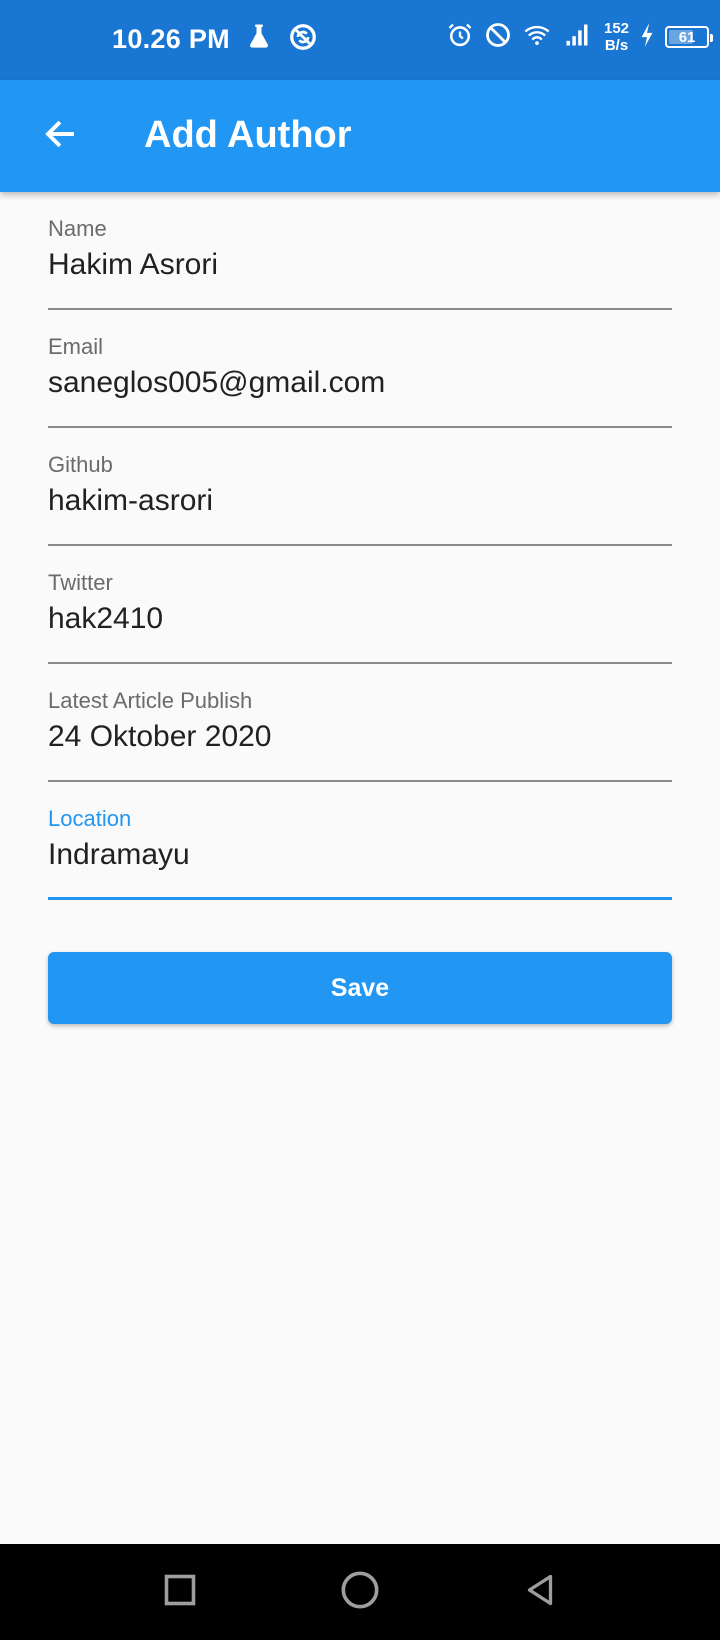  What do you see at coordinates (90, 818) in the screenshot?
I see `location-label: Location` at bounding box center [90, 818].